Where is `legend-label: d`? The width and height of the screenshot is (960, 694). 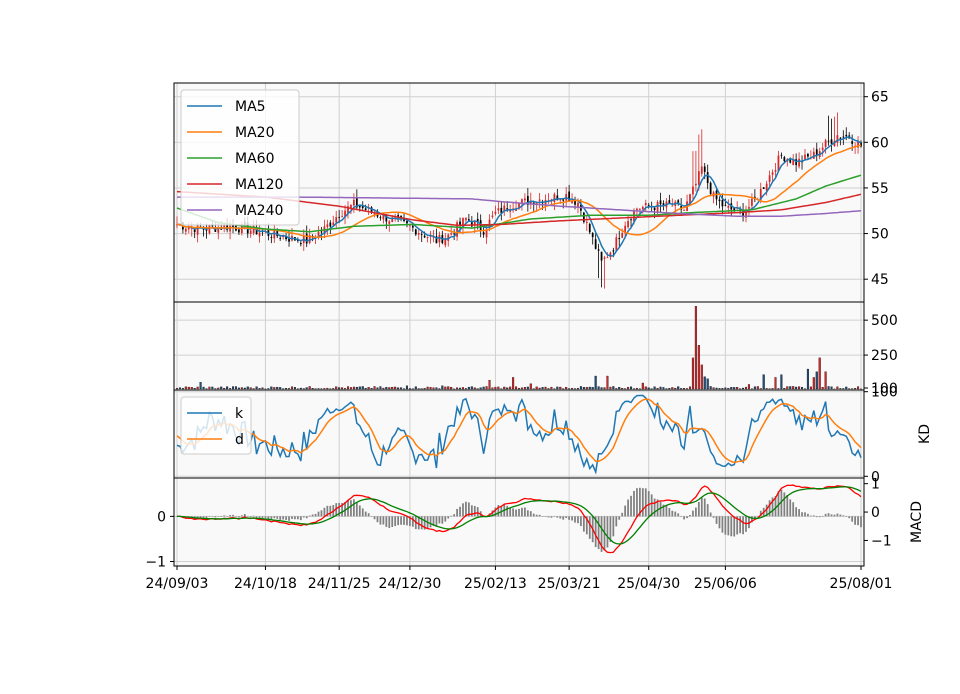 legend-label: d is located at coordinates (239, 440).